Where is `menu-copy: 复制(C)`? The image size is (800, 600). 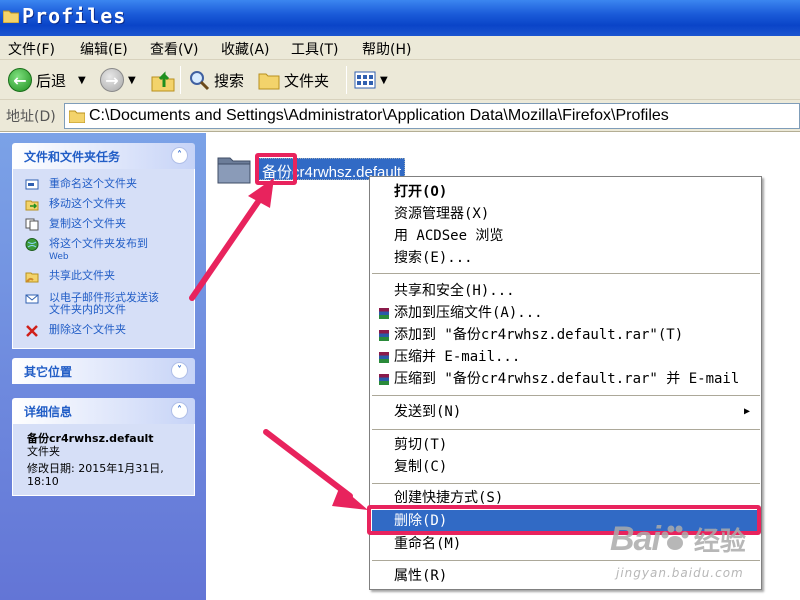
menu-copy: 复制(C) is located at coordinates (566, 467).